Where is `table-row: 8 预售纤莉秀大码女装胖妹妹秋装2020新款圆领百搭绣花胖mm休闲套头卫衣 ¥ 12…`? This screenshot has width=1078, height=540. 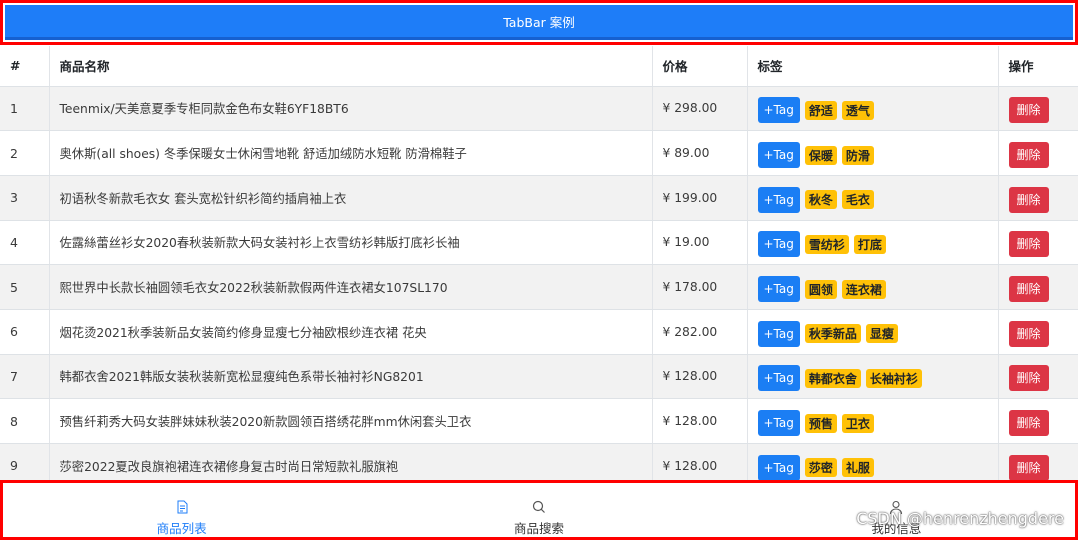
table-row: 8 预售纤莉秀大码女装胖妹妹秋装2020新款圆领百搭绣花胖mm休闲套头卫衣 ¥ 12… is located at coordinates (539, 421).